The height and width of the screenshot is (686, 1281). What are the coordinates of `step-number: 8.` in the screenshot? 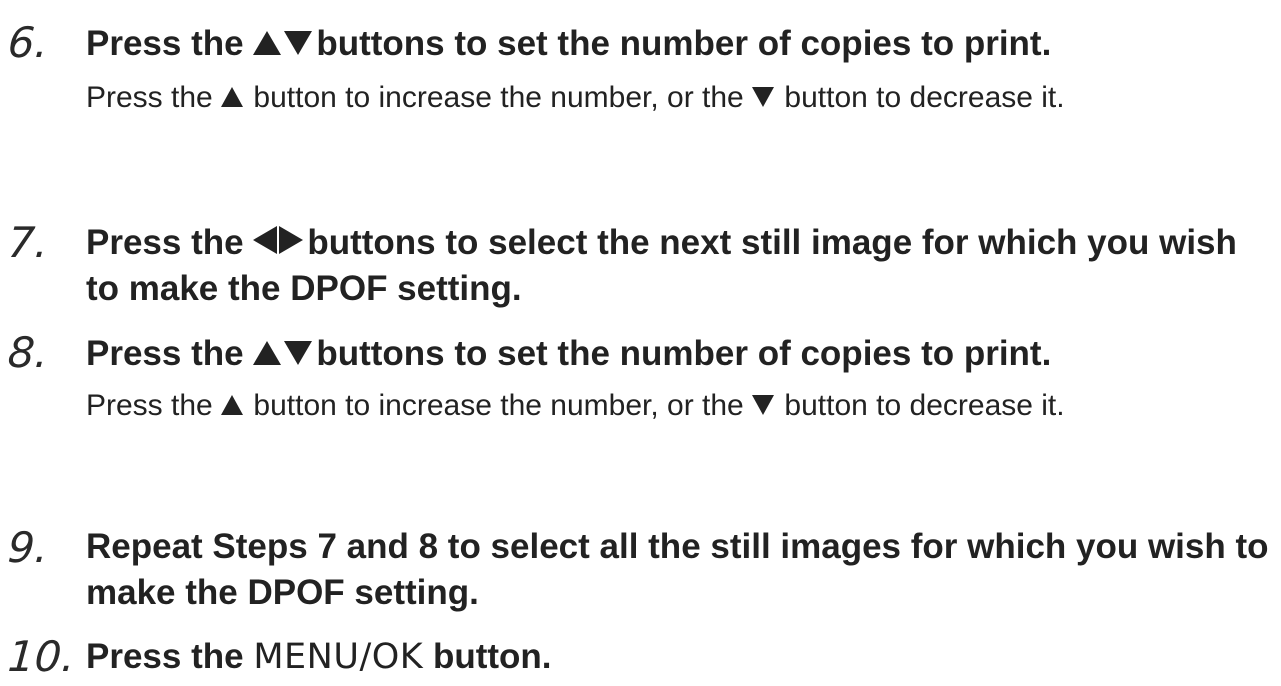 It's located at (28, 352).